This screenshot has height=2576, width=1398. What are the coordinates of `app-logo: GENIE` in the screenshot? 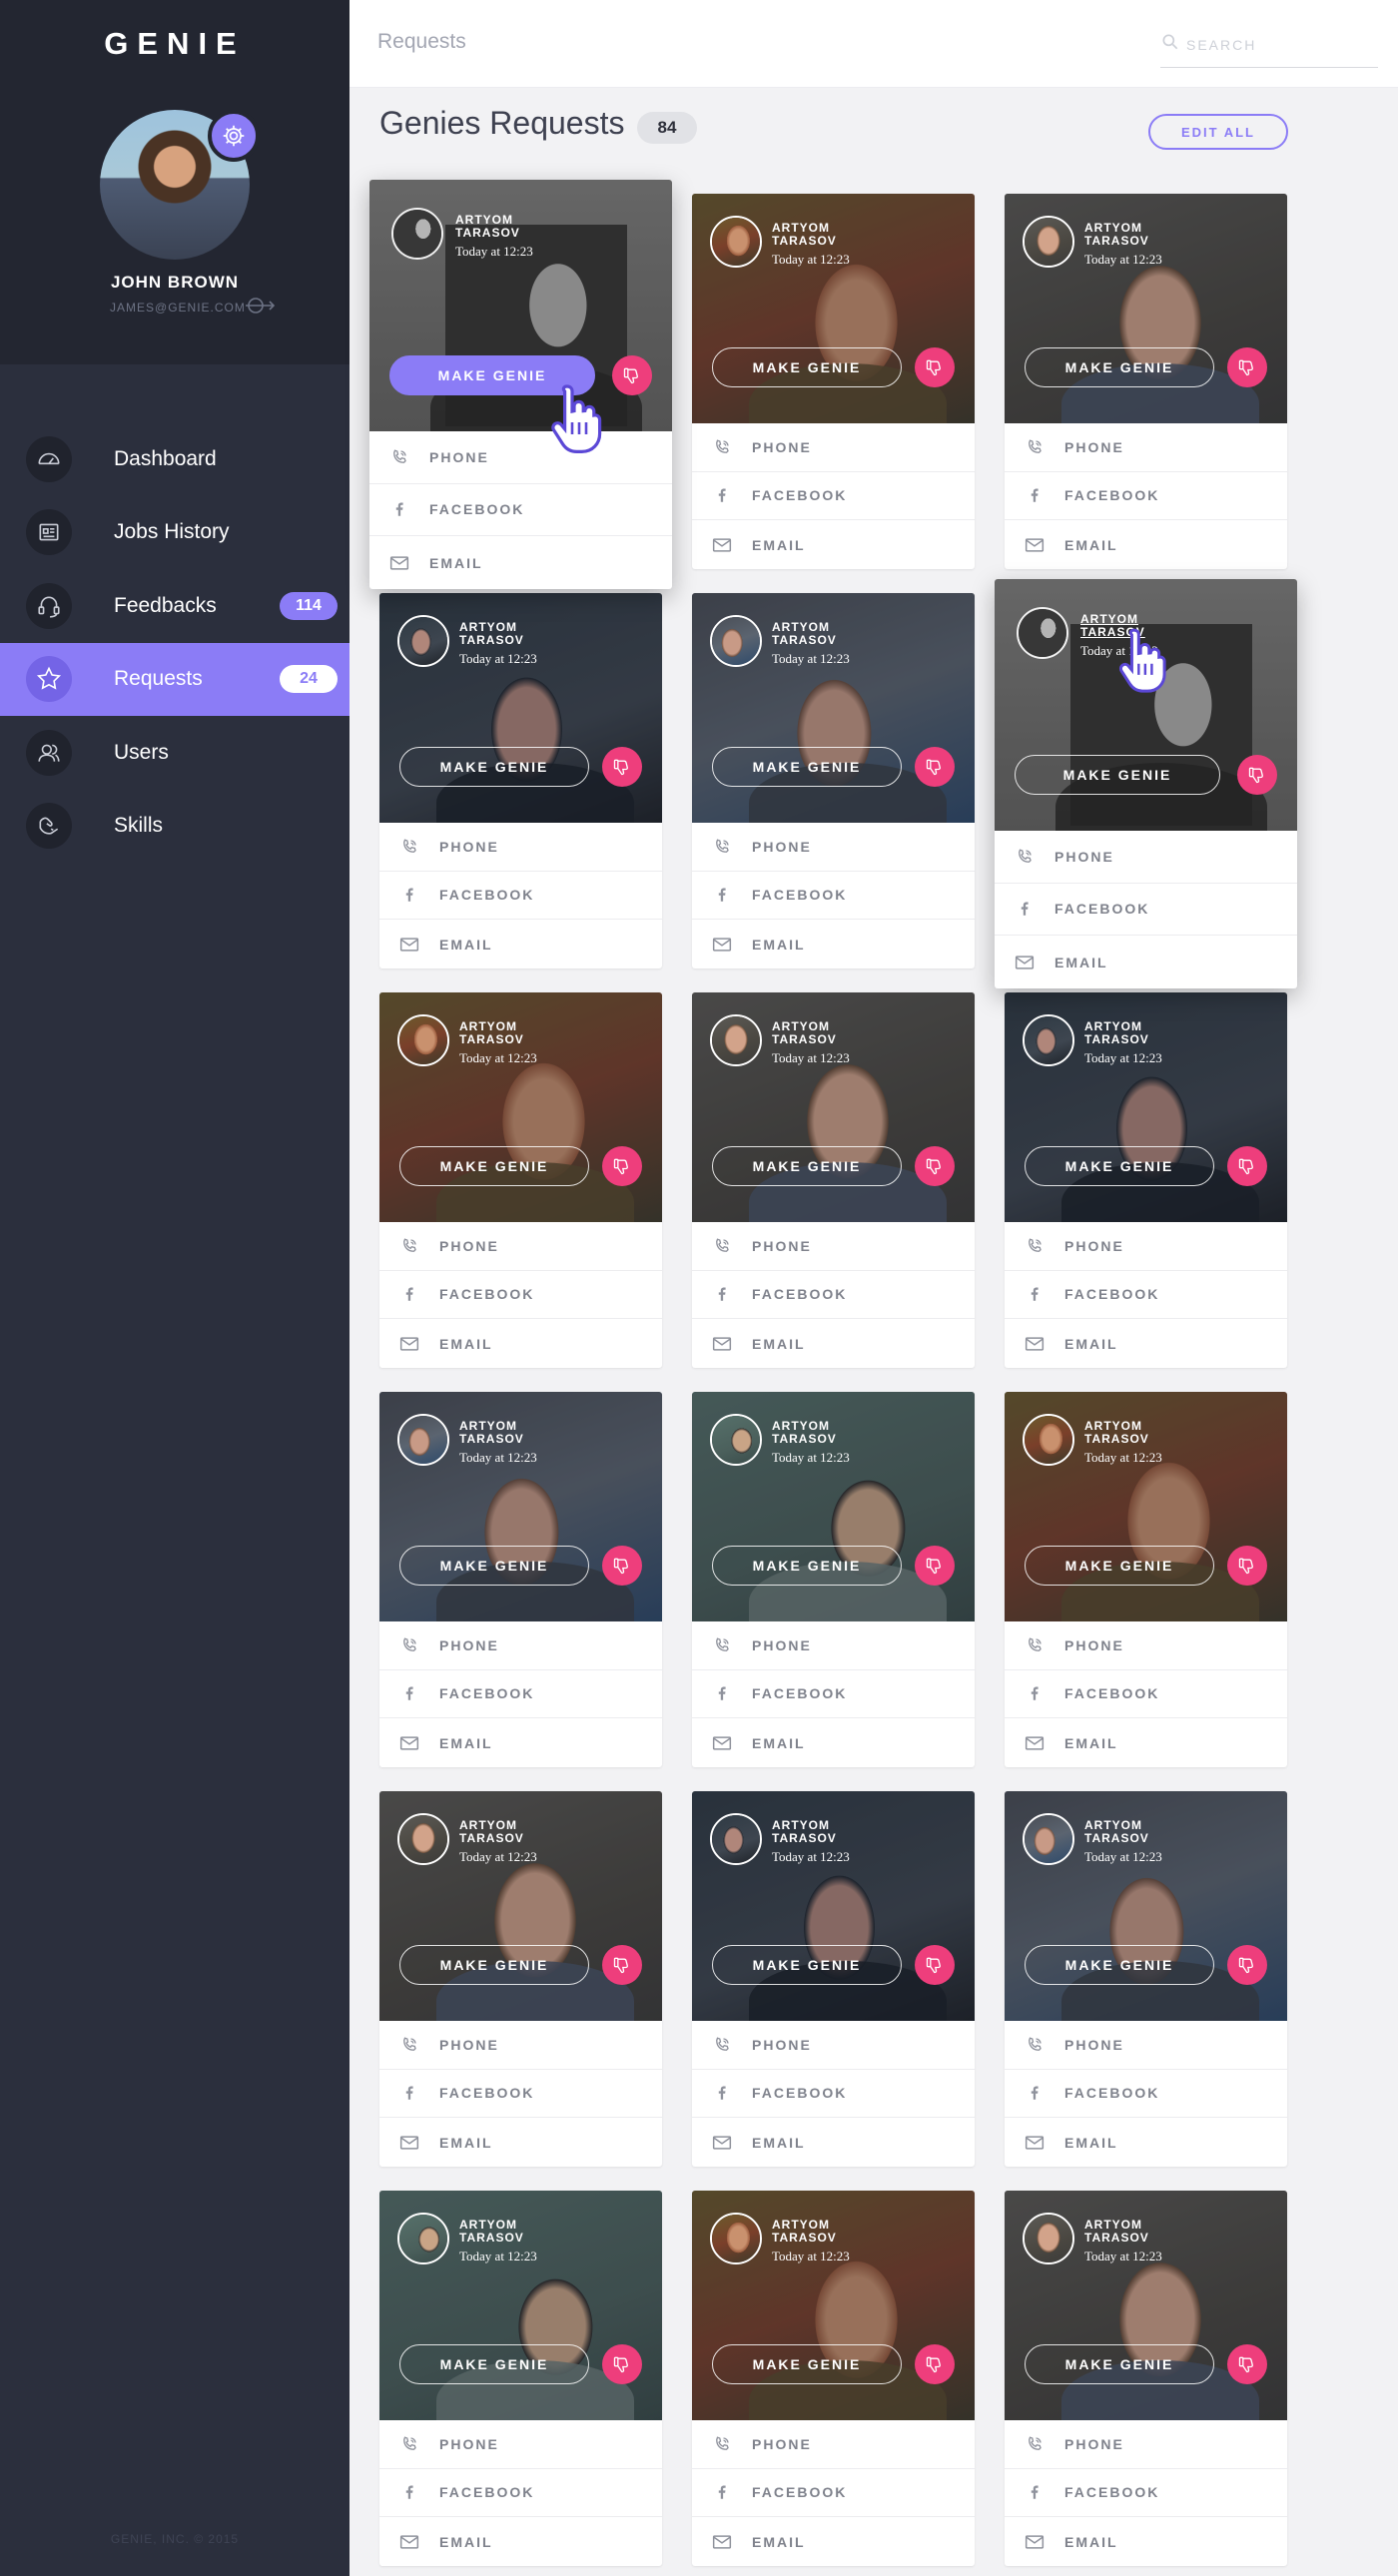 It's located at (175, 44).